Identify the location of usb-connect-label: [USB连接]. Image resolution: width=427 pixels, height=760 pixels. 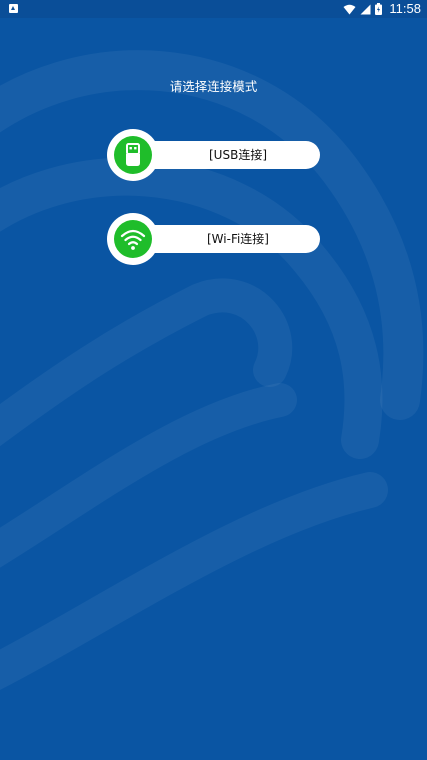
(238, 155).